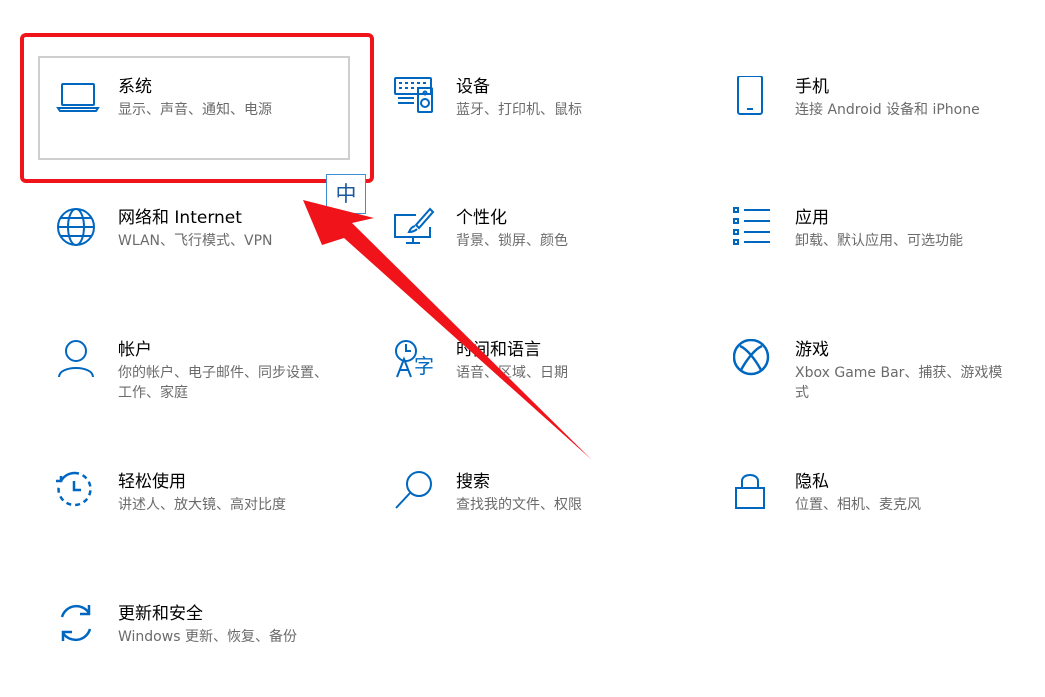 This screenshot has height=697, width=1045. Describe the element at coordinates (180, 218) in the screenshot. I see `tile-title: 网络和 Internet` at that location.